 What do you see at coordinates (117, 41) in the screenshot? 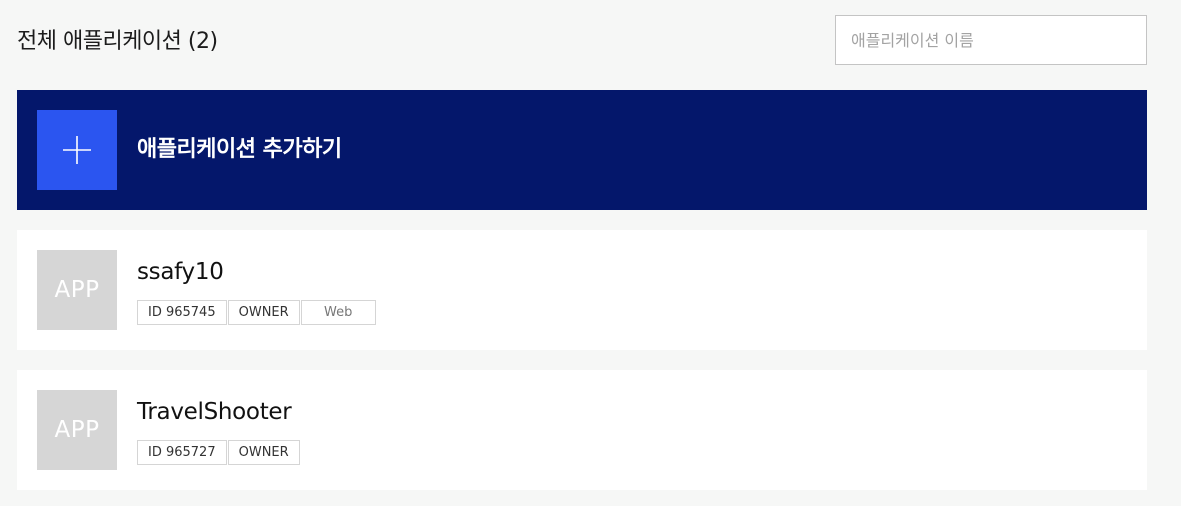
I see `page-title: 전체 애플리케이션 (2)` at bounding box center [117, 41].